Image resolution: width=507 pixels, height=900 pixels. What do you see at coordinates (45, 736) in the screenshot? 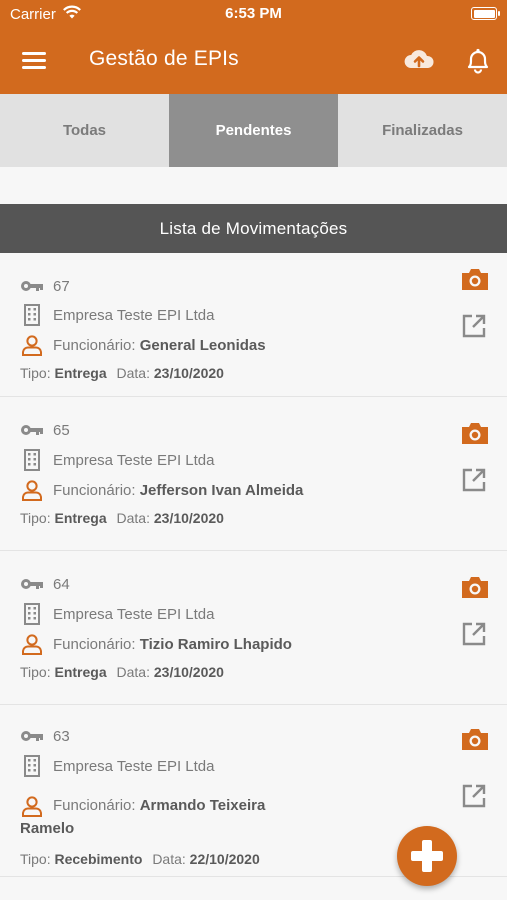
I see `item-id-row: 63` at bounding box center [45, 736].